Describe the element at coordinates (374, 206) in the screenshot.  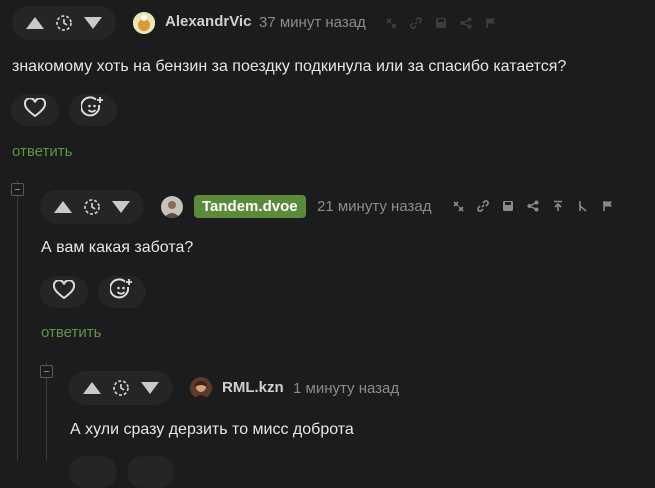
I see `comment-time: 21 минуту назад` at that location.